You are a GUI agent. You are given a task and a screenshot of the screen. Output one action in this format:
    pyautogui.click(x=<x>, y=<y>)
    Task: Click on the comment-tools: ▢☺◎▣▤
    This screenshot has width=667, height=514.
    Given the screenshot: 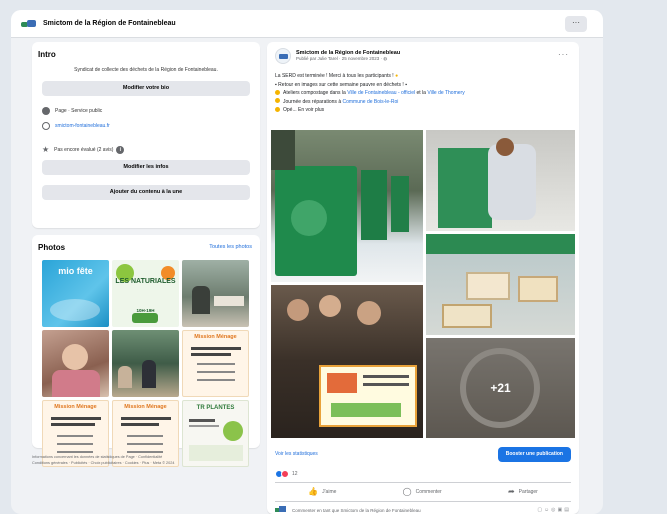 What is the action you would take?
    pyautogui.click(x=554, y=510)
    